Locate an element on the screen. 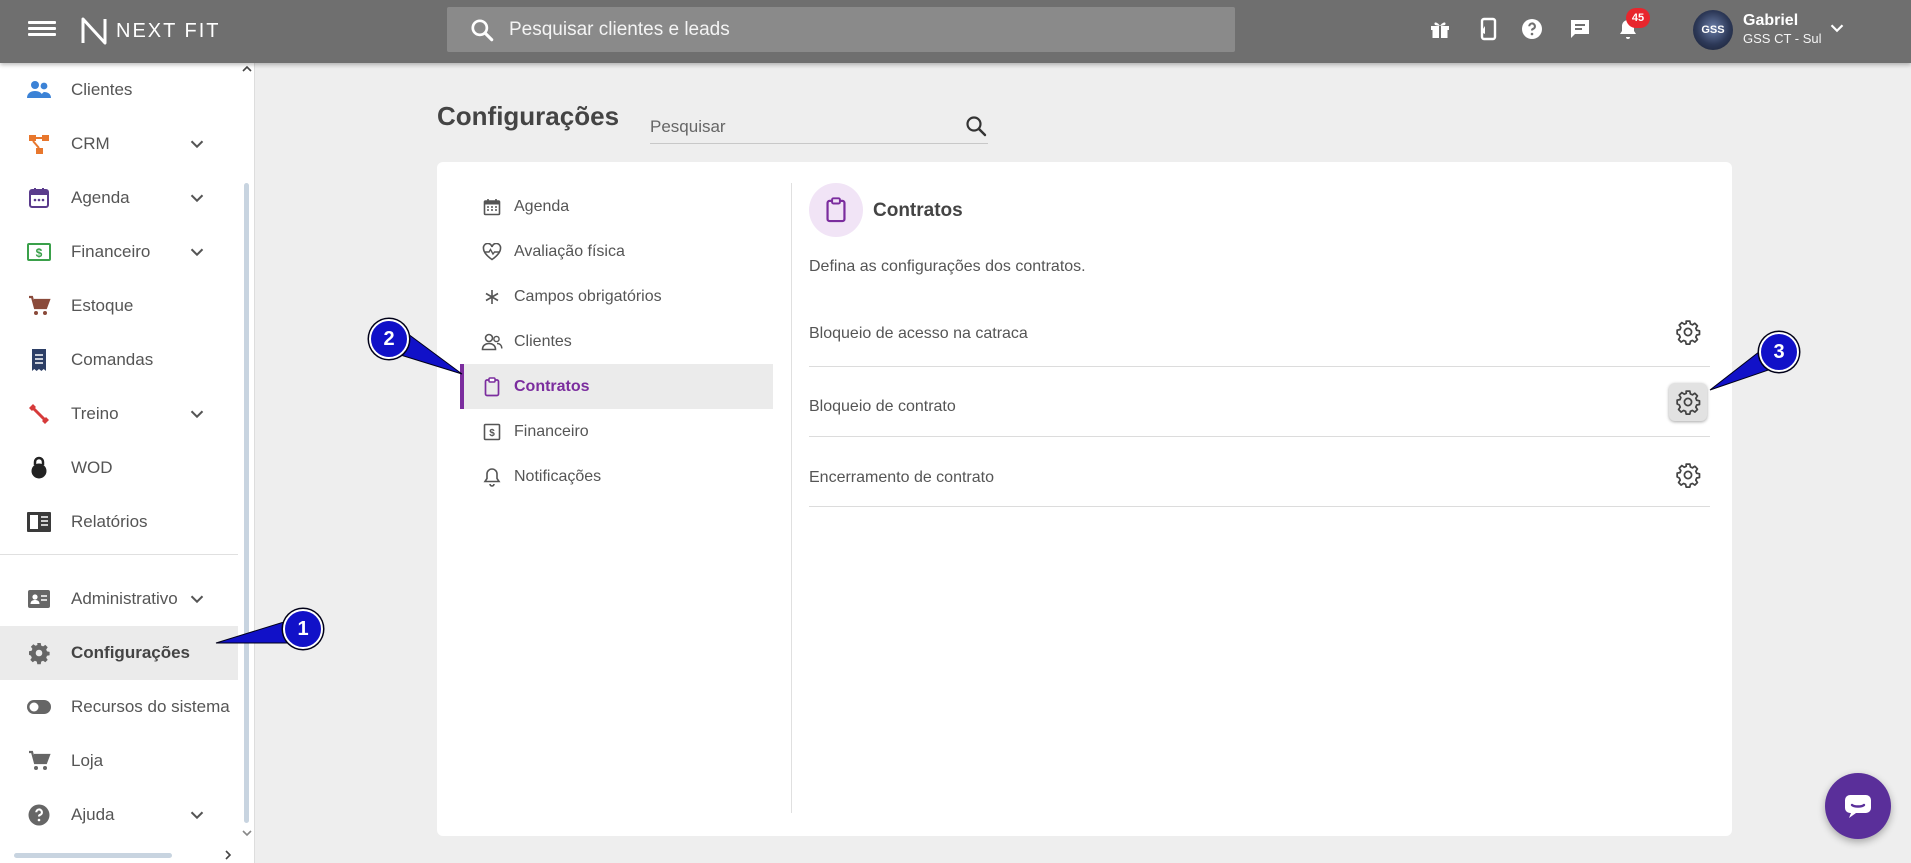  menu-icon is located at coordinates (42, 30).